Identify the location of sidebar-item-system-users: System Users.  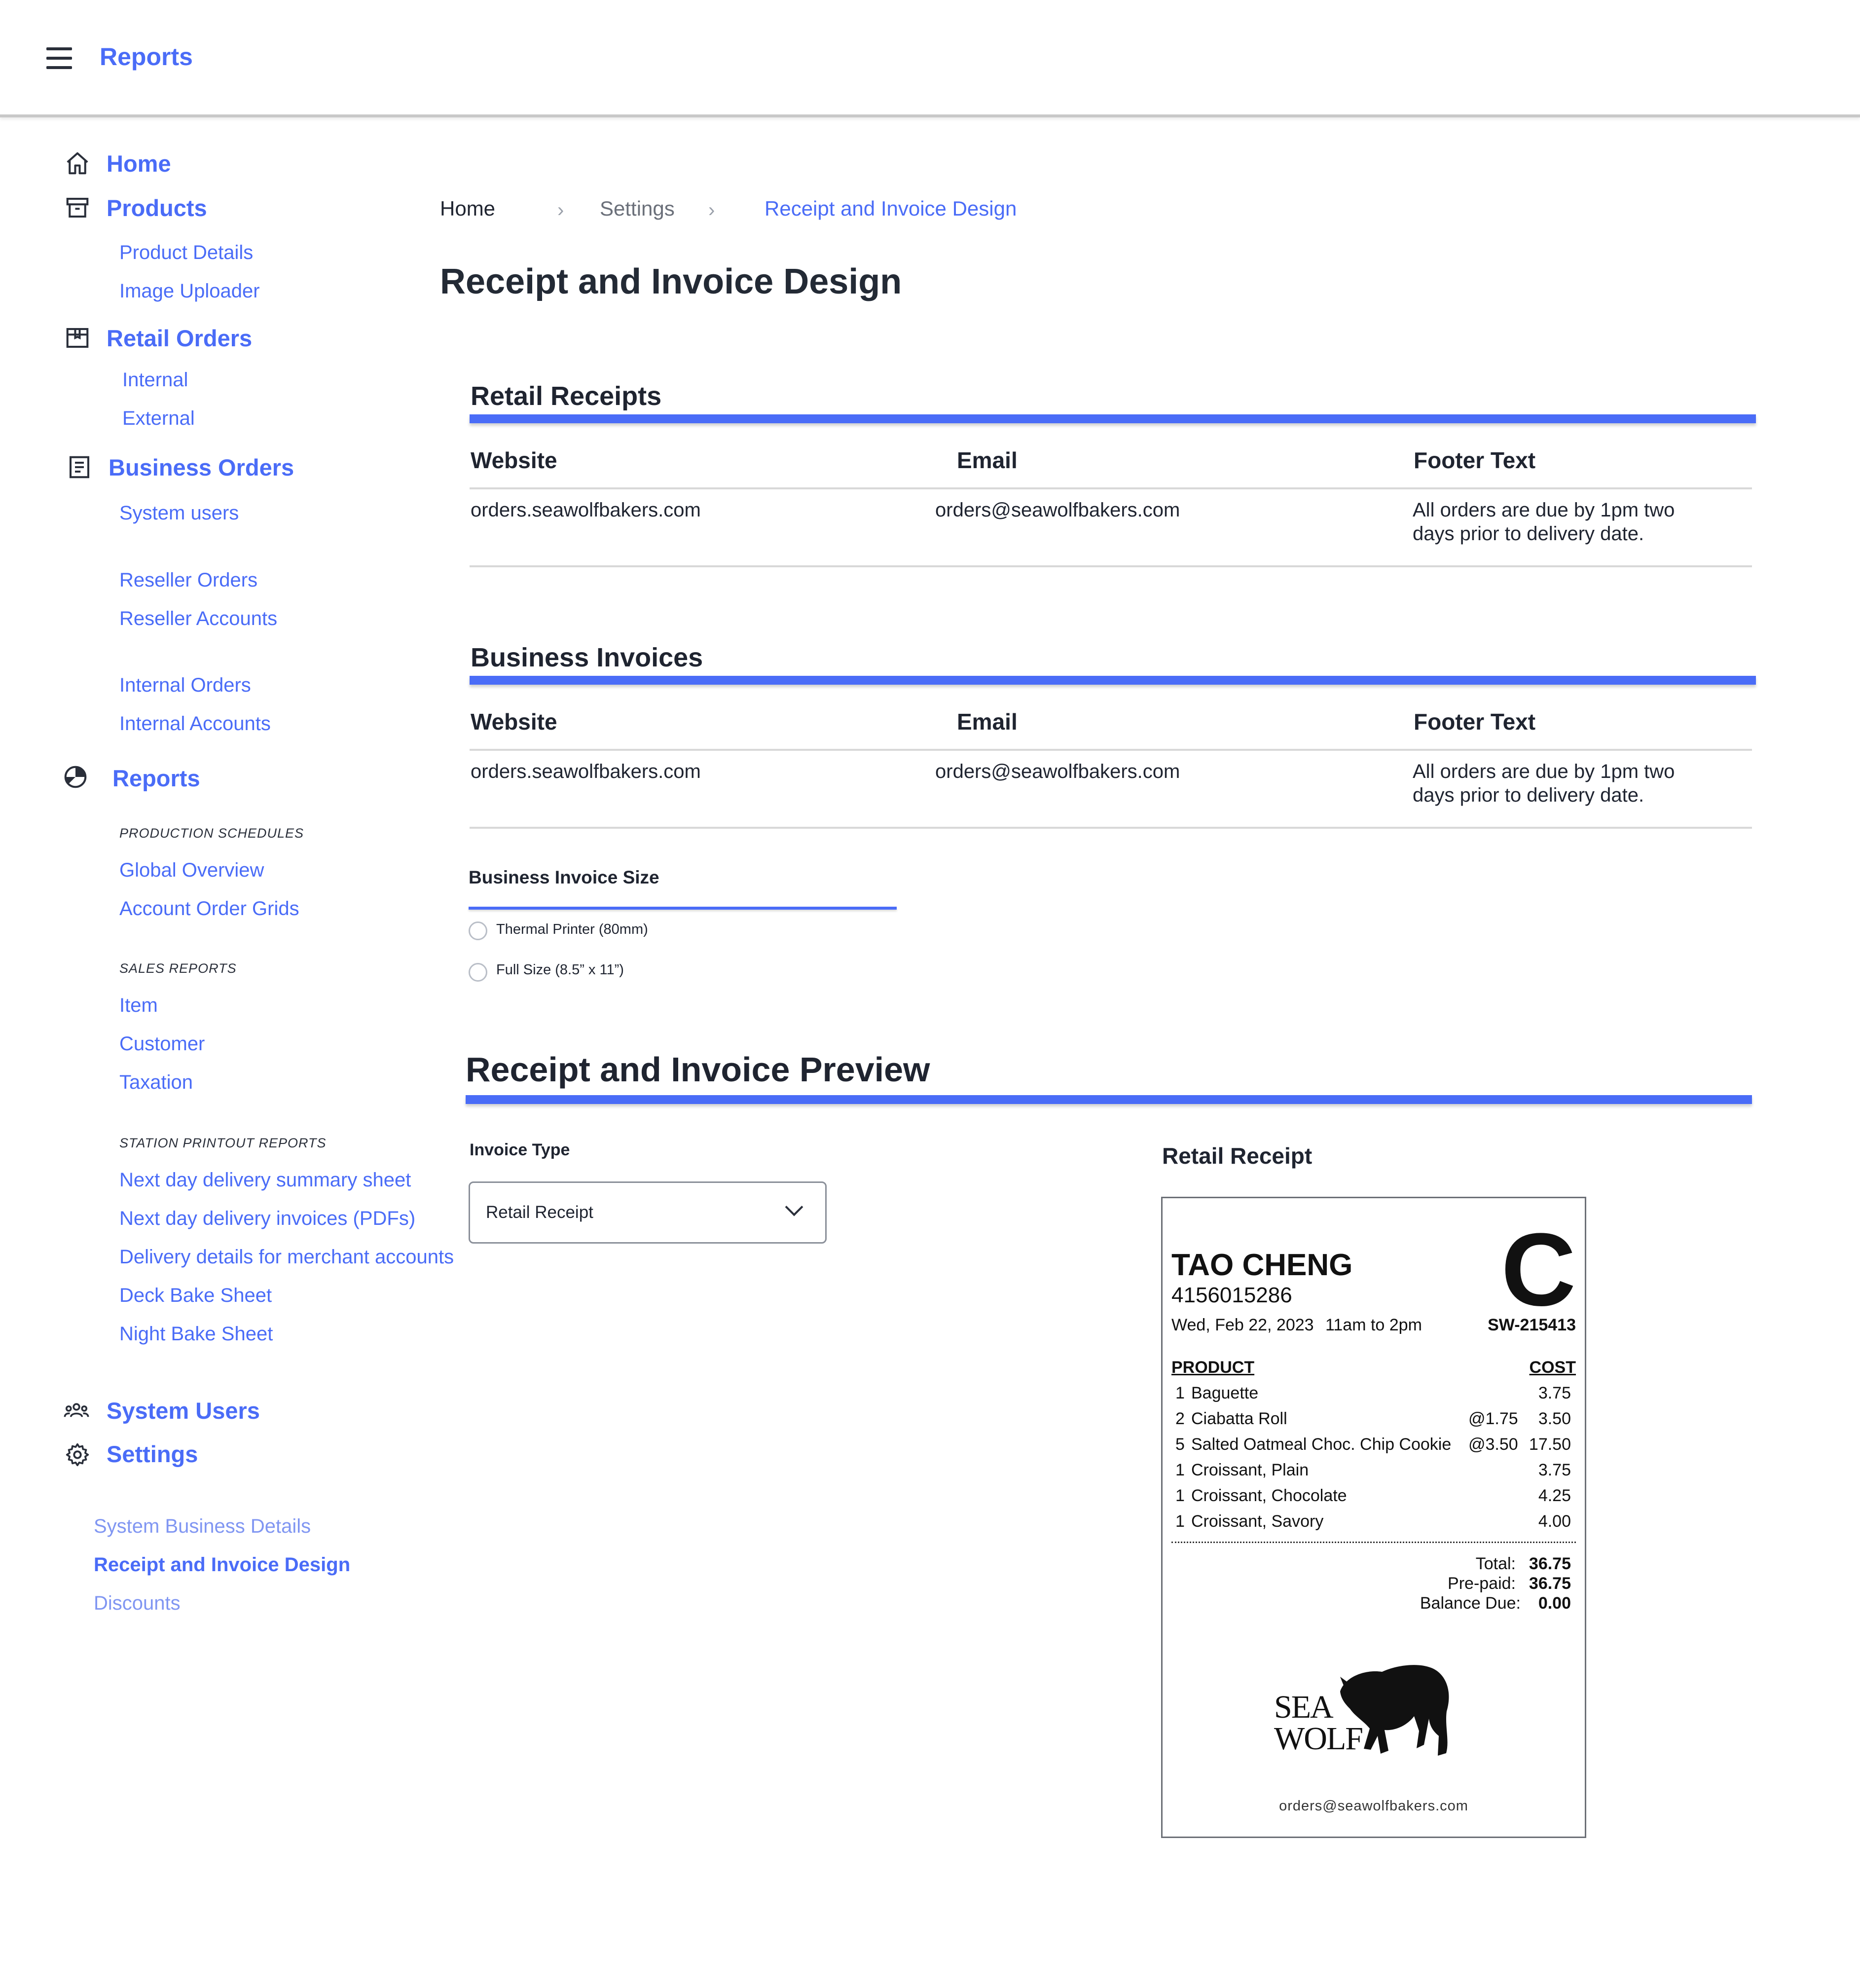
(183, 1411).